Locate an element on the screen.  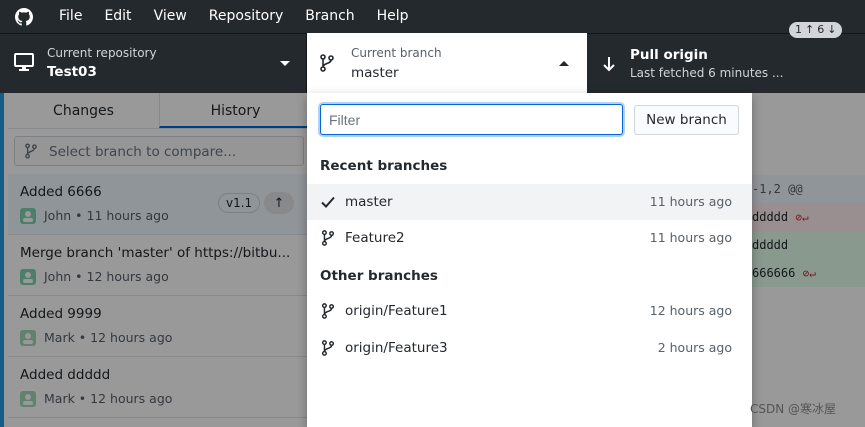
branch-name: origin/Feature1 is located at coordinates (396, 311).